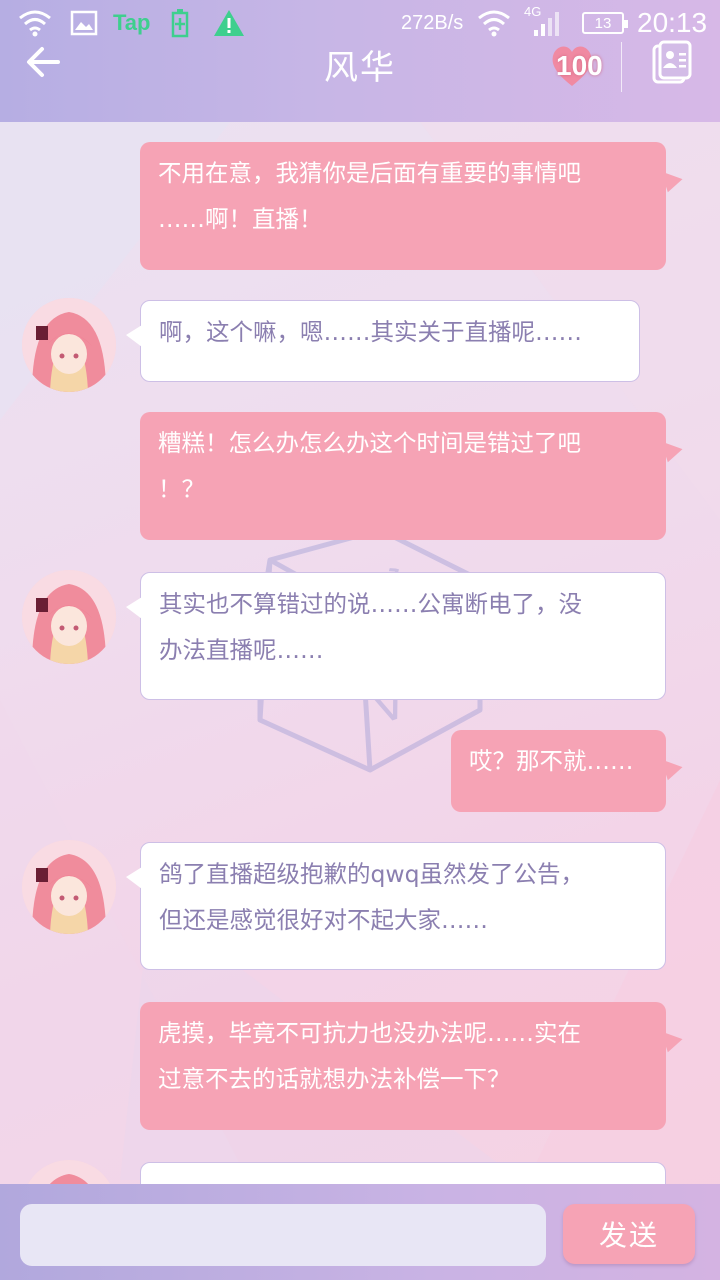  Describe the element at coordinates (35, 23) in the screenshot. I see `wifi-icon` at that location.